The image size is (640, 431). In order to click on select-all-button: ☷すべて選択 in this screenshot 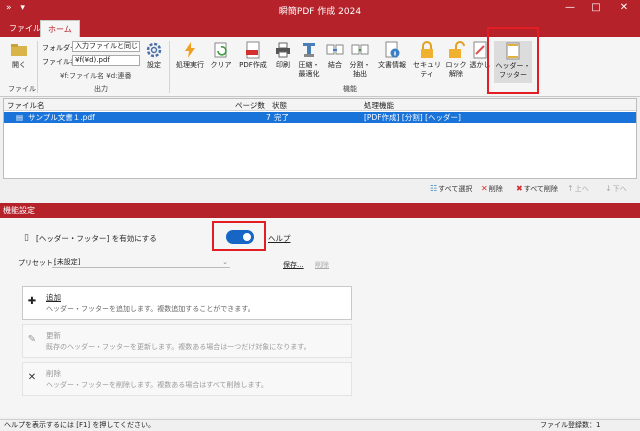, I will do `click(451, 189)`.